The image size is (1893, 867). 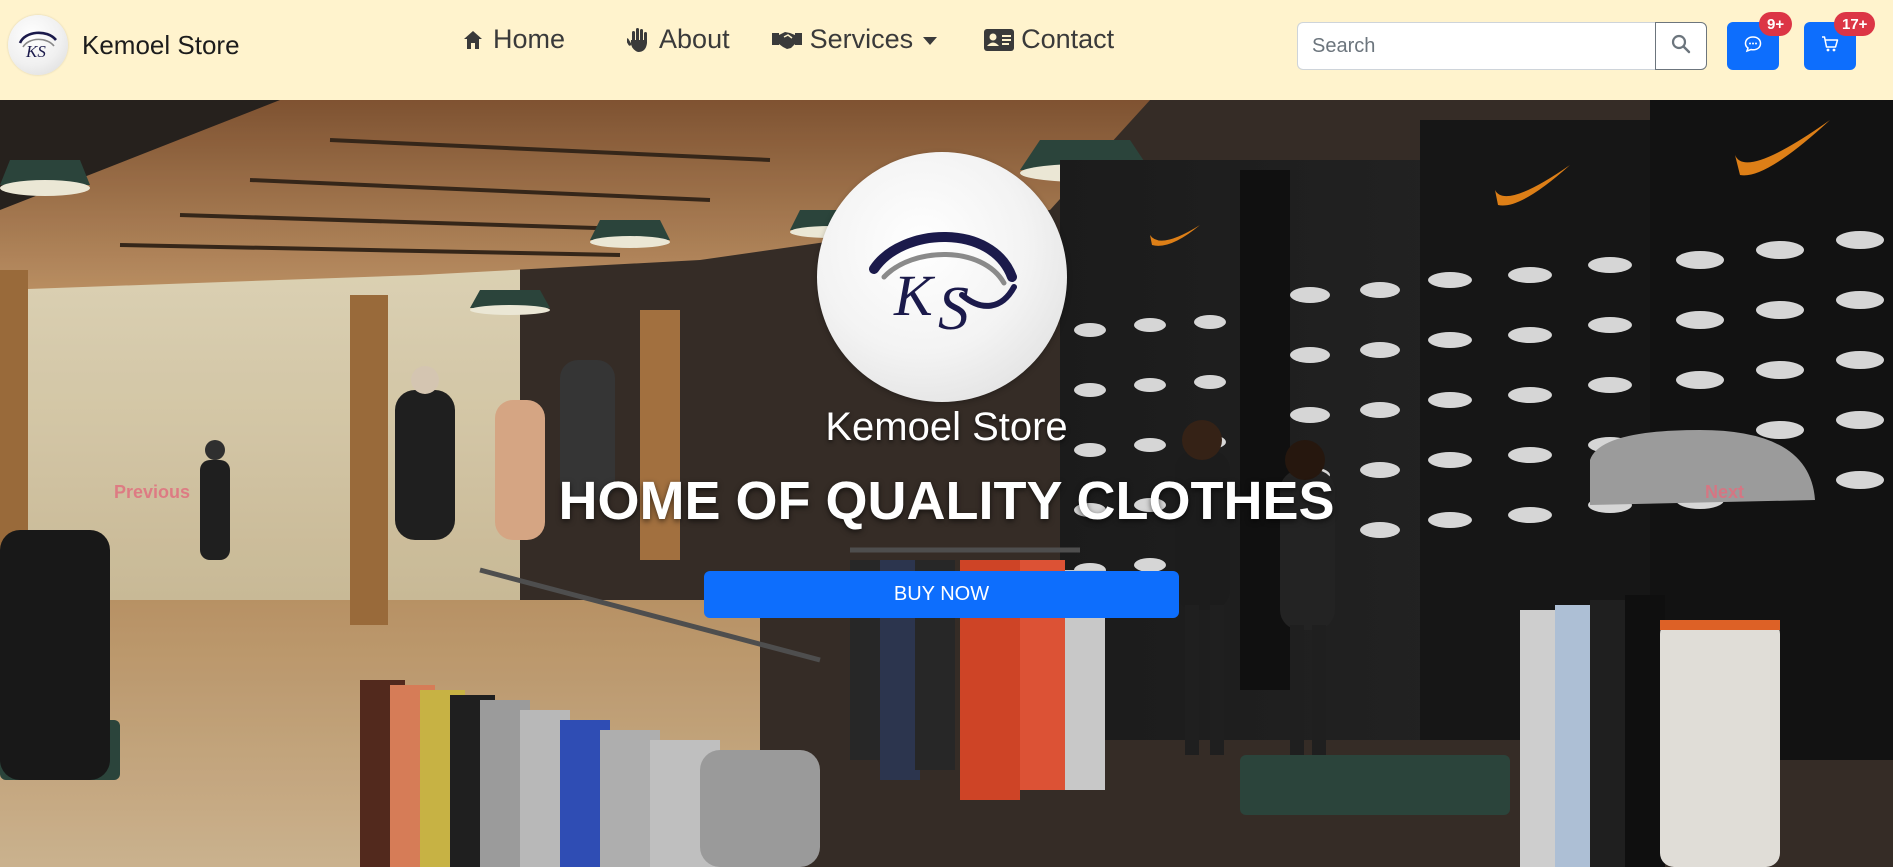 I want to click on brand-name: Kemoel Store, so click(x=161, y=45).